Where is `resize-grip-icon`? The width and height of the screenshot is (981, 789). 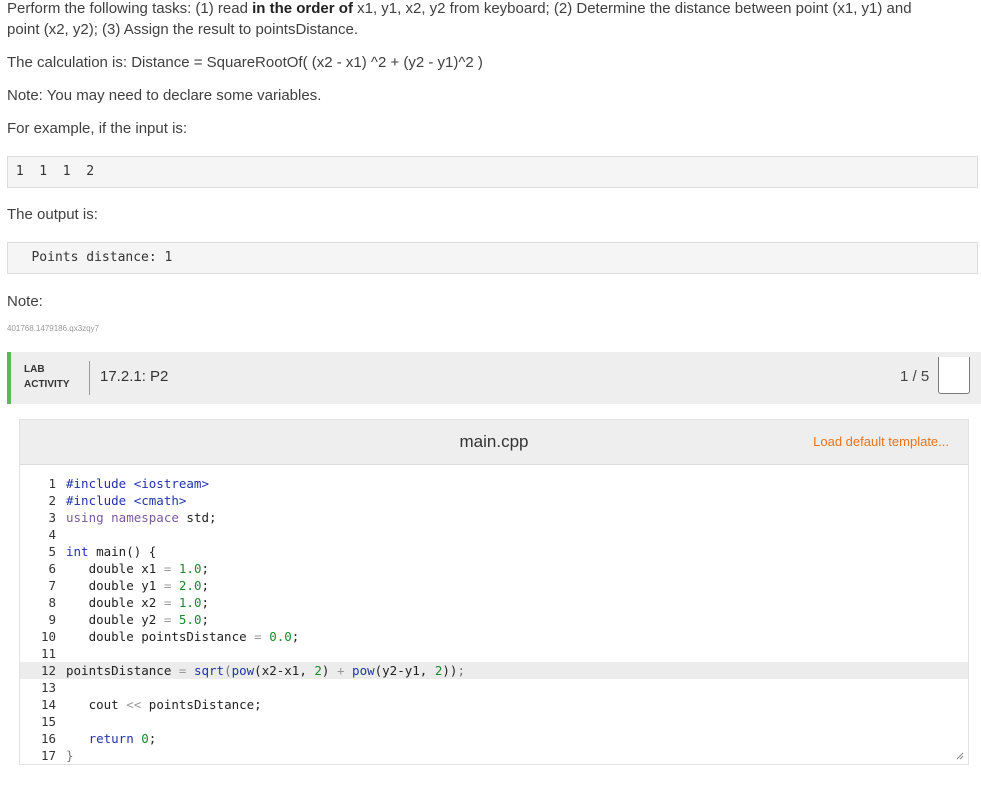 resize-grip-icon is located at coordinates (960, 756).